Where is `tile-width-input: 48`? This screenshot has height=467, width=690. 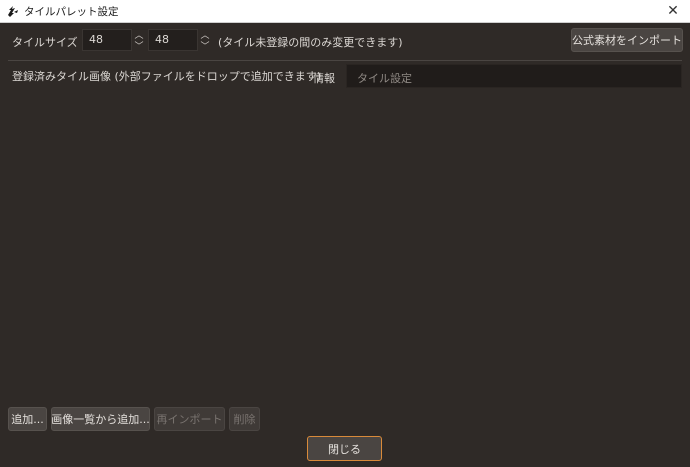
tile-width-input: 48 is located at coordinates (107, 40).